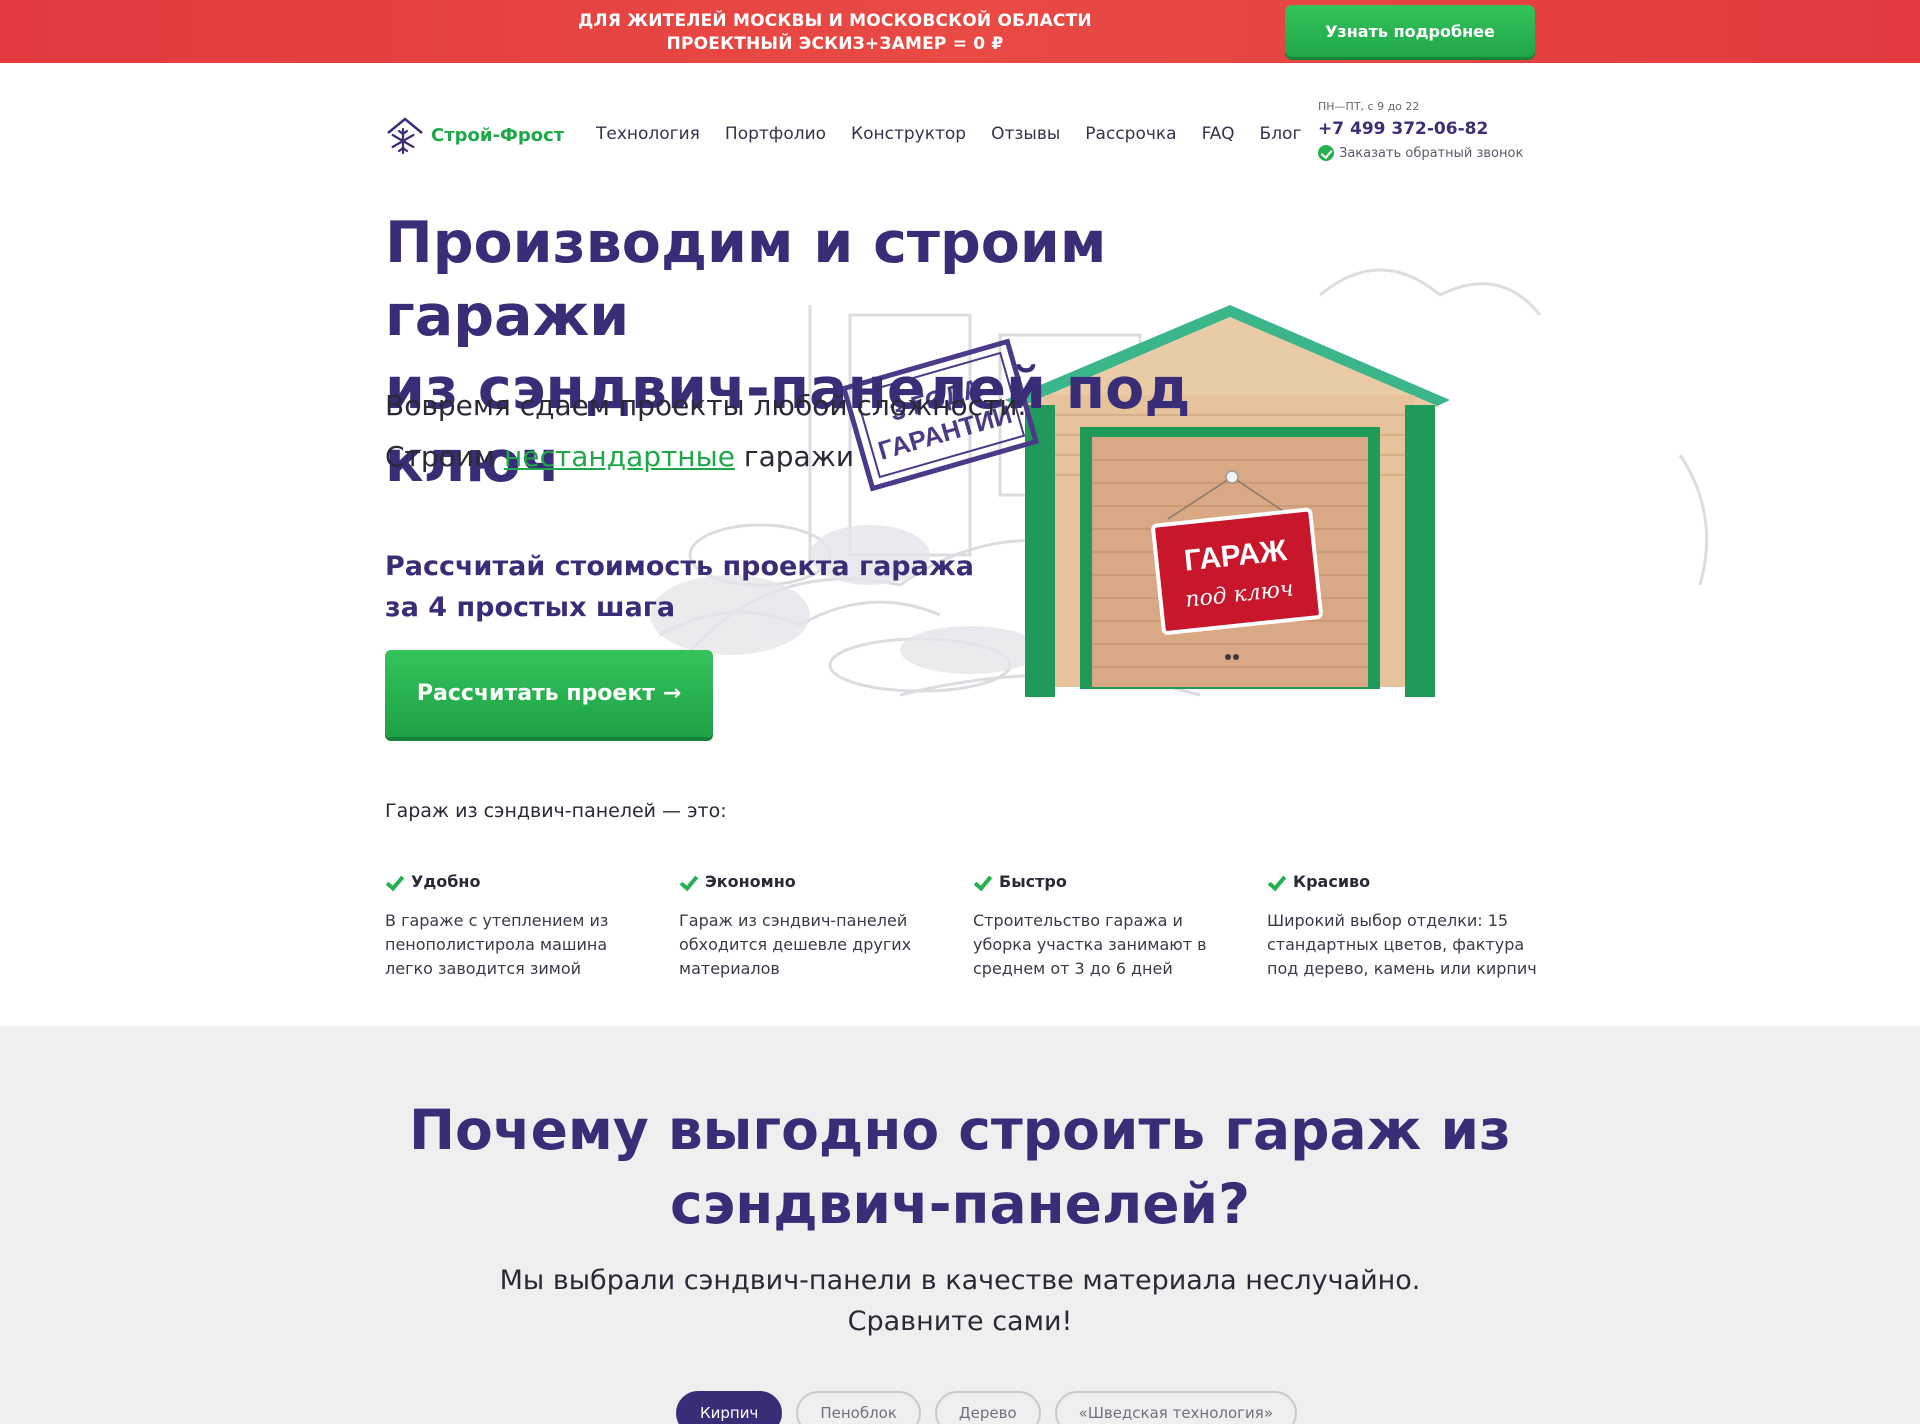 The width and height of the screenshot is (1920, 1424). Describe the element at coordinates (960, 1321) in the screenshot. I see `why-subtitle-line-2: Сравните сами!` at that location.